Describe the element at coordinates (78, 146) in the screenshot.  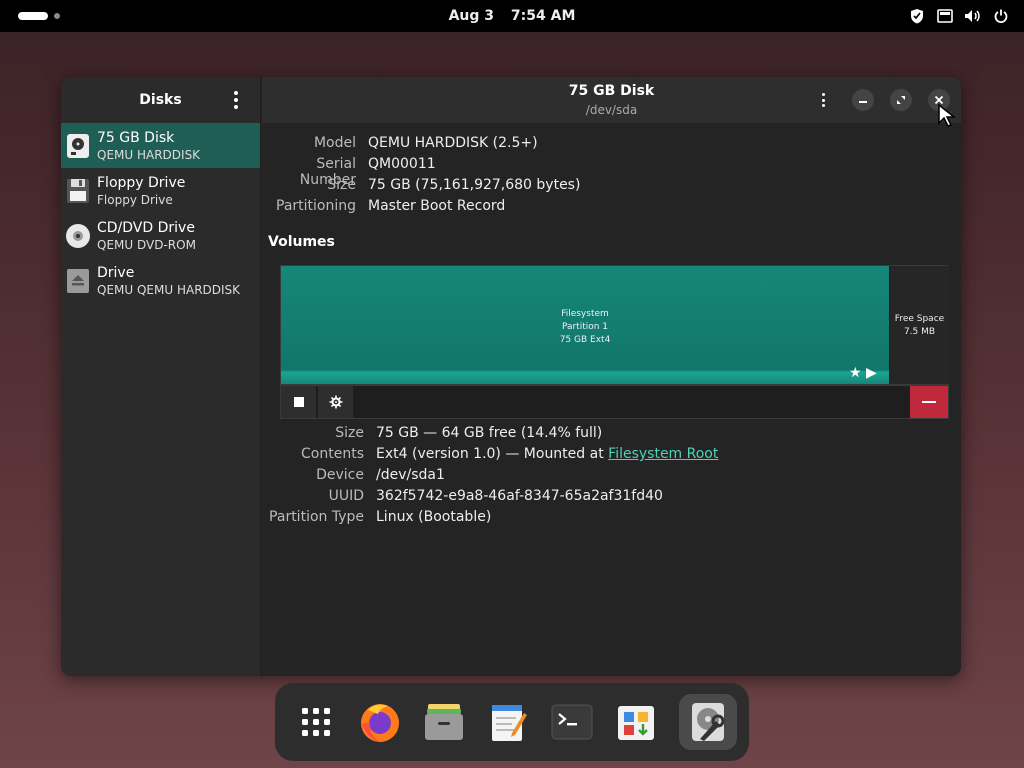
I see `harddisk-icon` at that location.